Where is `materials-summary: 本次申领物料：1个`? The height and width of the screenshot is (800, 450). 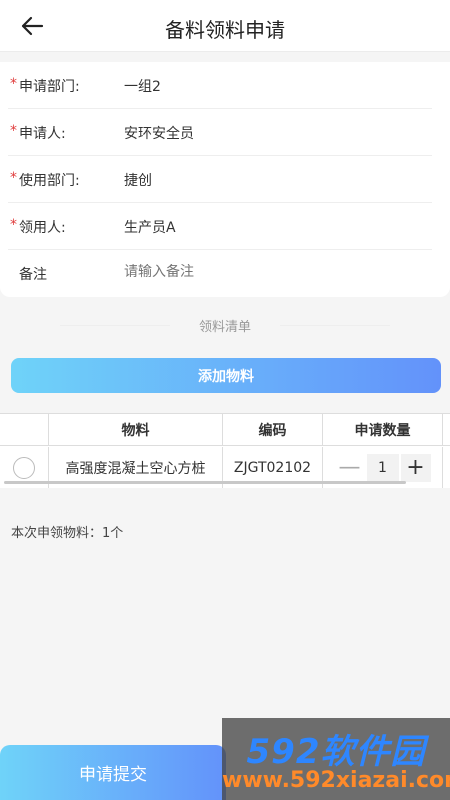
materials-summary: 本次申领物料：1个 is located at coordinates (67, 533).